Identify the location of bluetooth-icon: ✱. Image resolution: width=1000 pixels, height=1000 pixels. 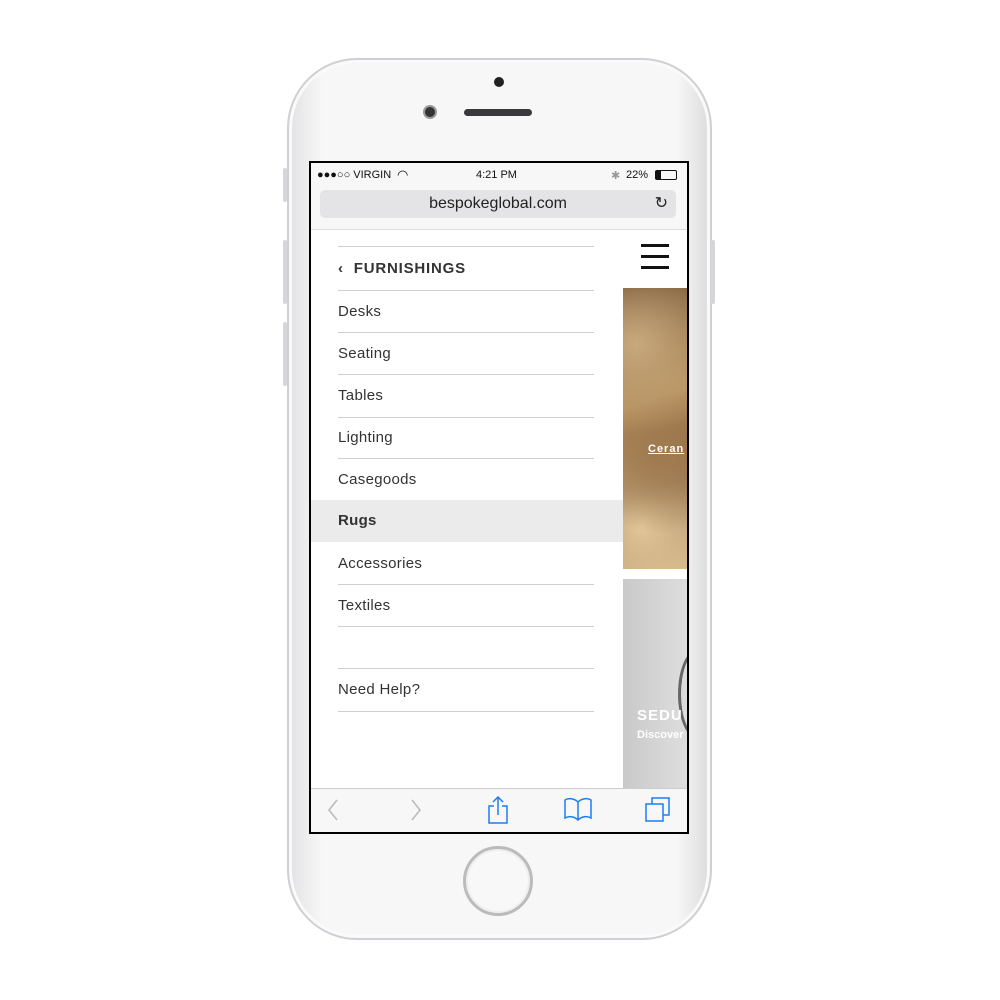
(616, 176).